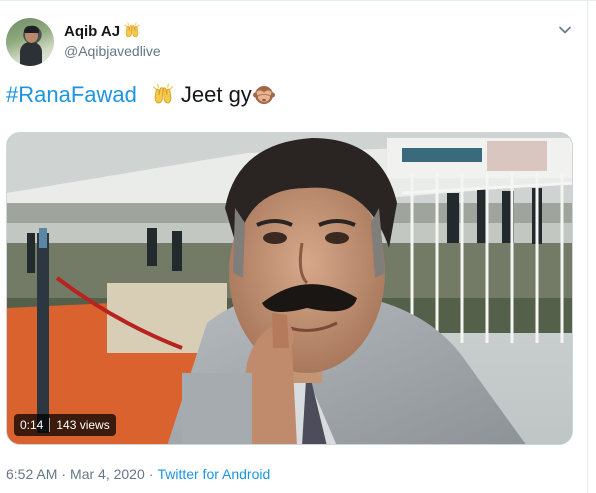 This screenshot has width=596, height=493. I want to click on avatar-body-shape, so click(31, 54).